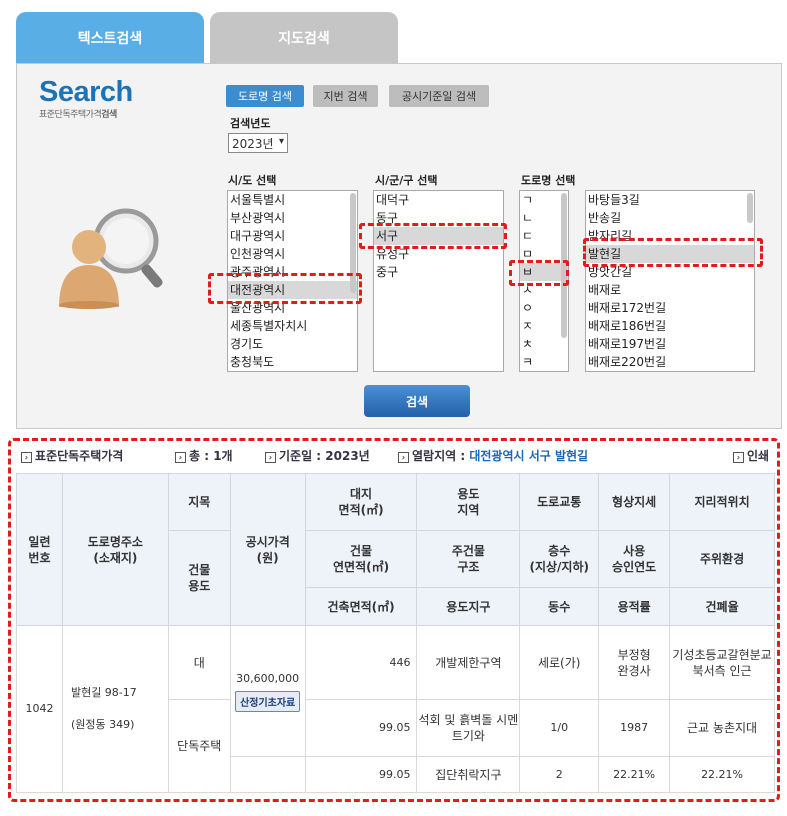 Image resolution: width=787 pixels, height=816 pixels. I want to click on road-name-search-button: 도로명 검색, so click(265, 96).